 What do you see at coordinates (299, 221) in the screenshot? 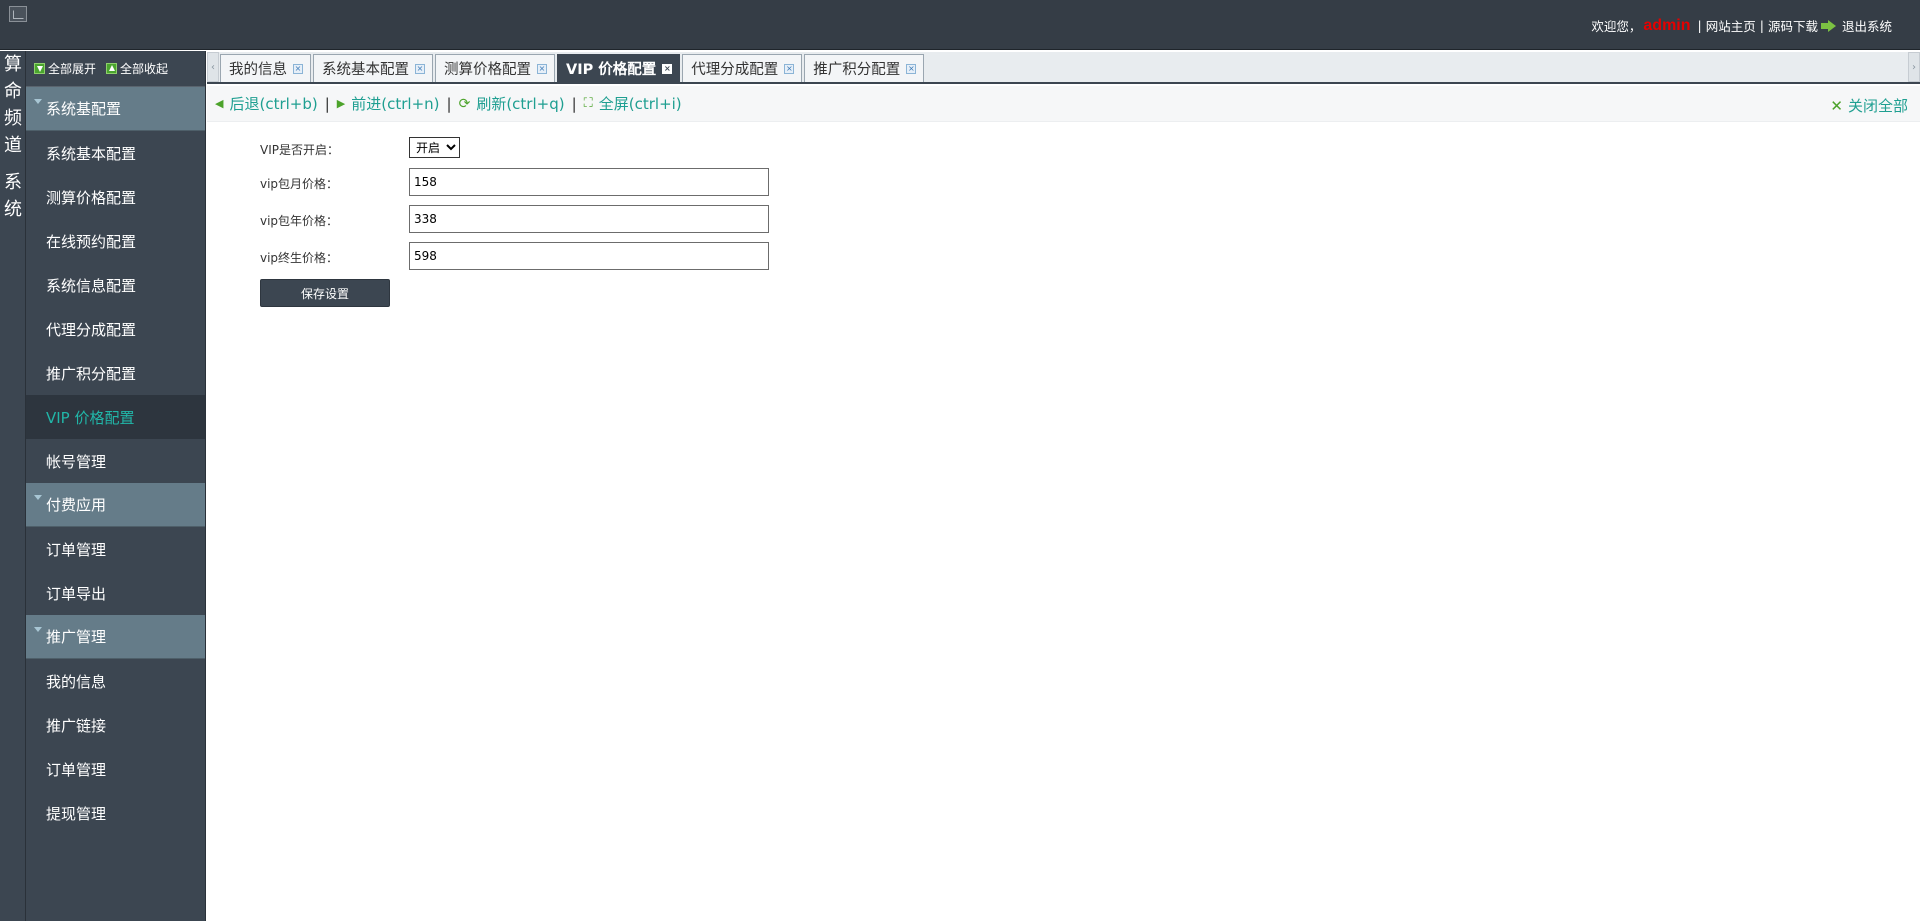
I see `yearly-price-label: vip包年价格：` at bounding box center [299, 221].